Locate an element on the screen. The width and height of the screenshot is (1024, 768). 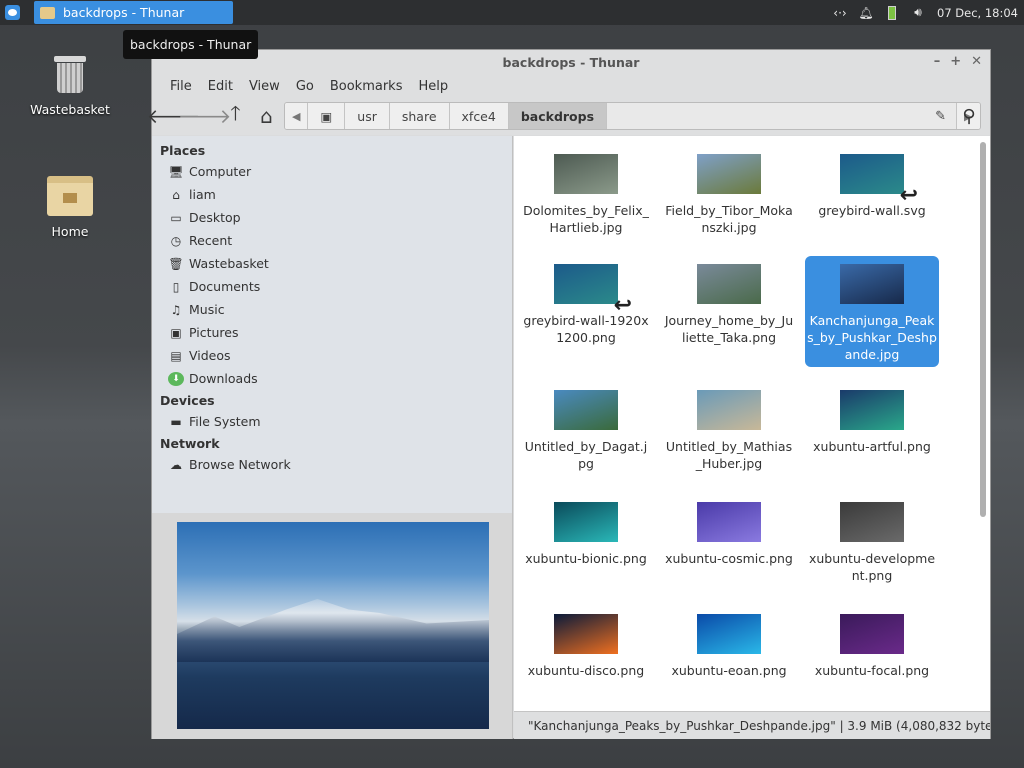
file-thumbnail: ↩ is located at coordinates (879, 180).